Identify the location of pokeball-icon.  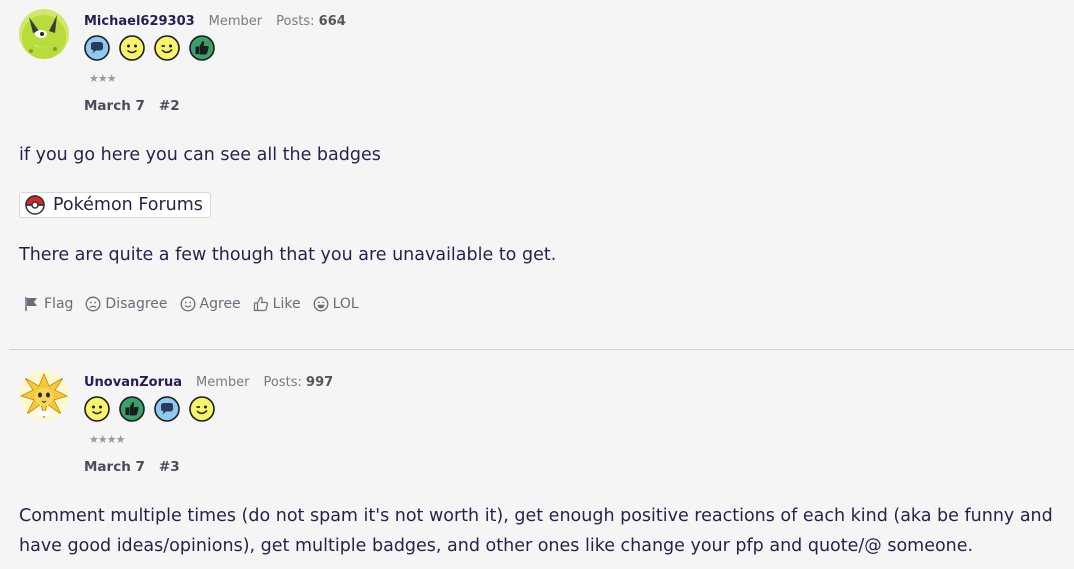
(35, 205).